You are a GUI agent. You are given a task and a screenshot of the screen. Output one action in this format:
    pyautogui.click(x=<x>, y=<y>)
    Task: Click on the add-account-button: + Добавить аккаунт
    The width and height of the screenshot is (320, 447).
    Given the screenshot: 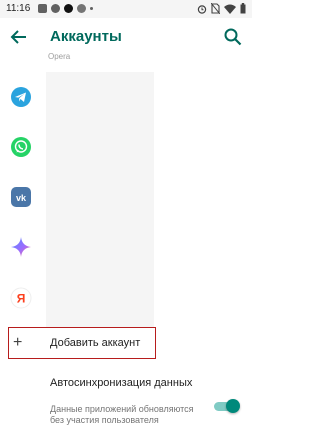 What is the action you would take?
    pyautogui.click(x=82, y=343)
    